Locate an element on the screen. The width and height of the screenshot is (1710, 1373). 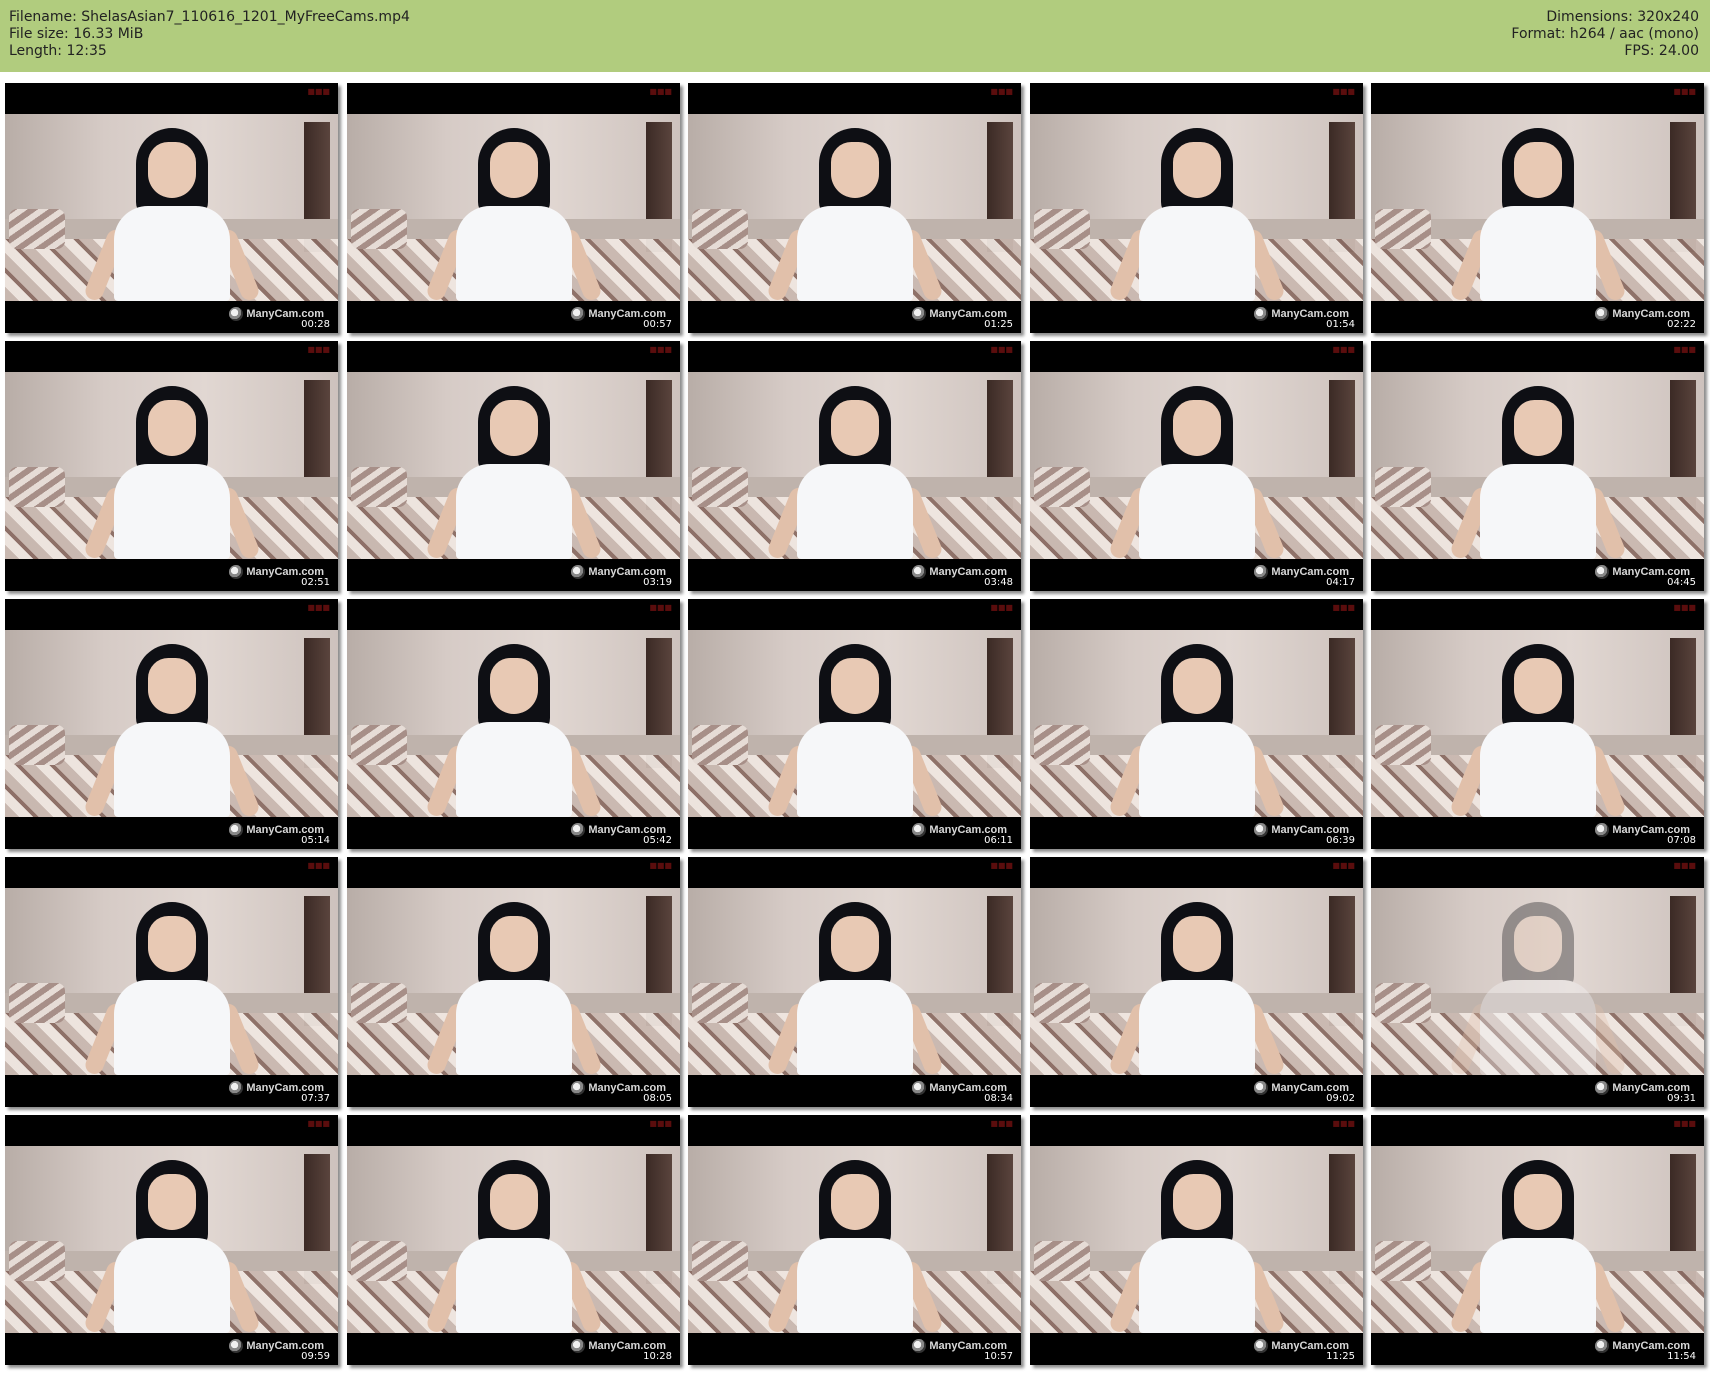
video-thumbnail: ■■■ ManyCam.com 09:31 is located at coordinates (1537, 982).